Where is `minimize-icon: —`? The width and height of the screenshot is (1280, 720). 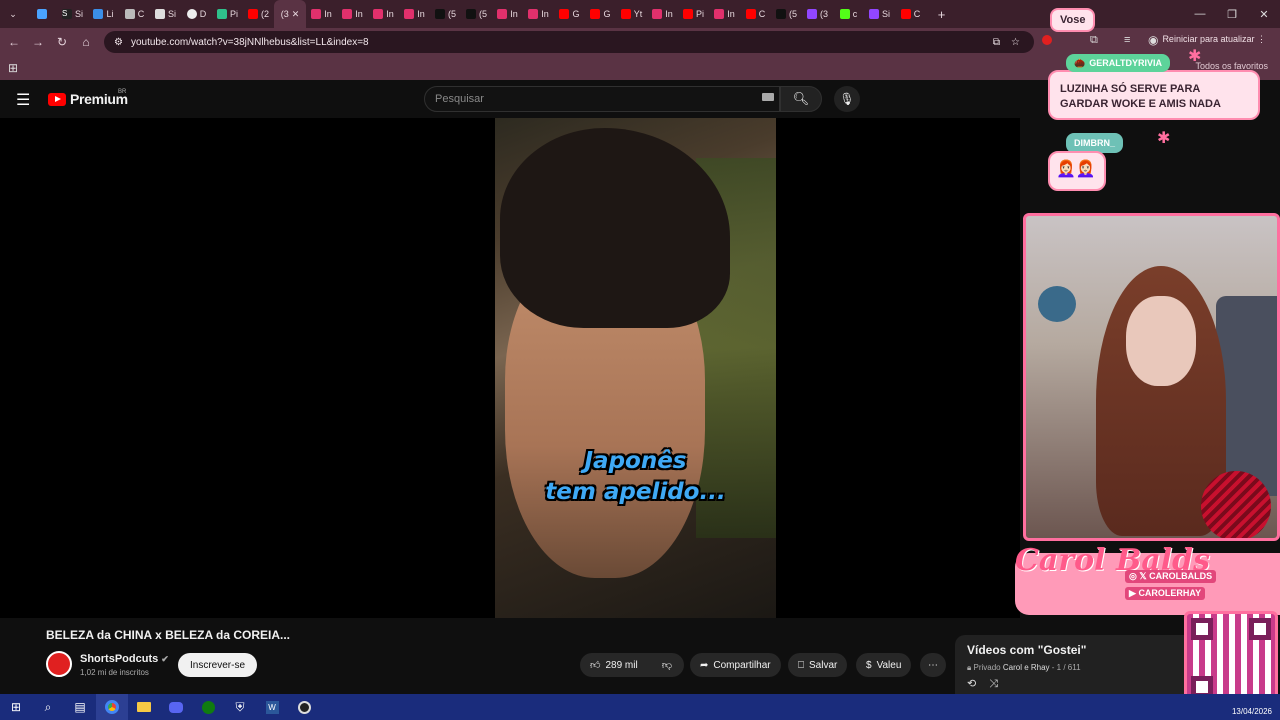 minimize-icon: — is located at coordinates (1200, 14).